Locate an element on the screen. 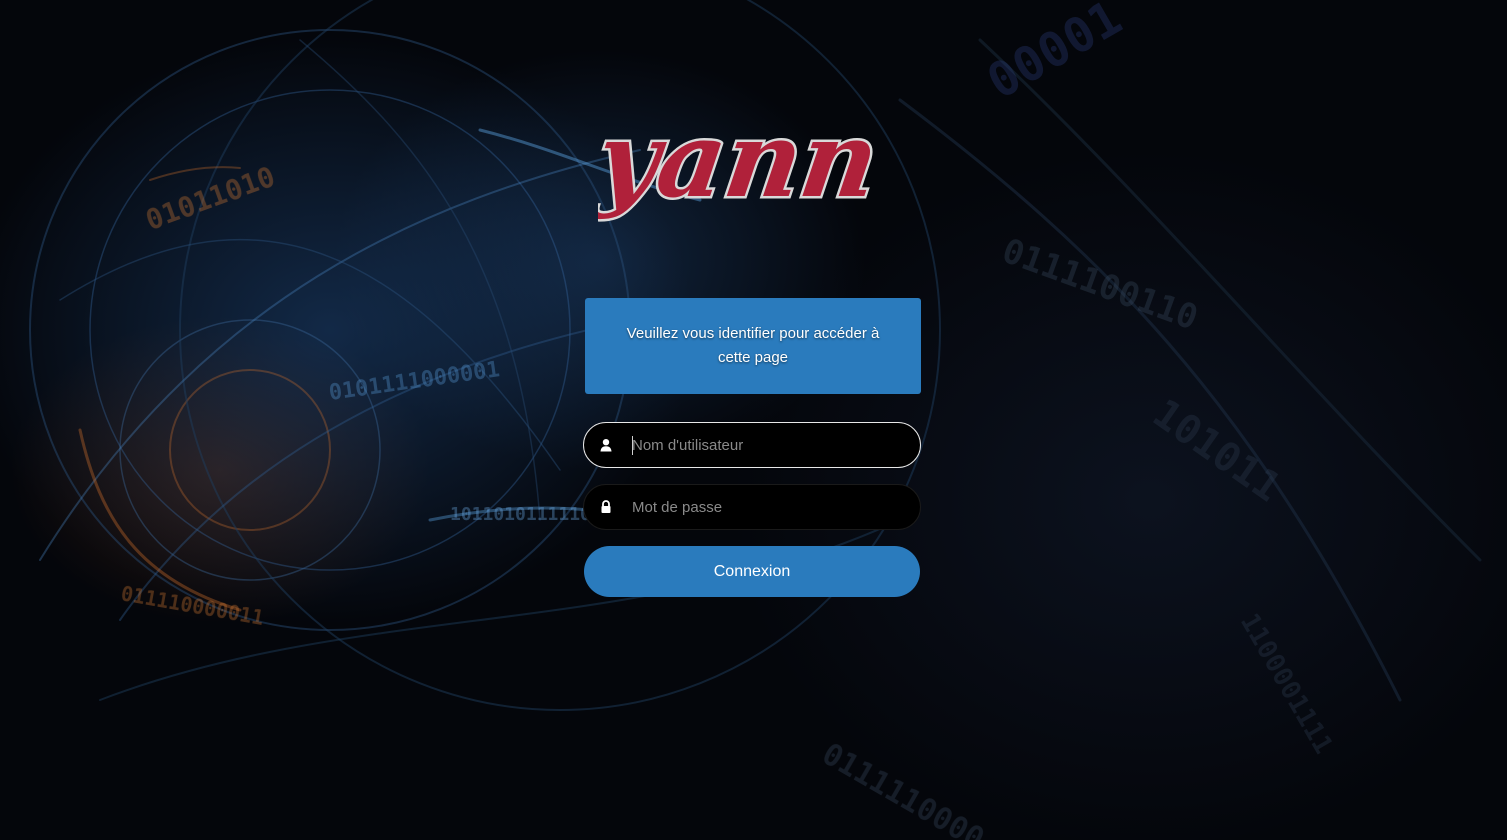 The width and height of the screenshot is (1507, 840). password-field is located at coordinates (752, 507).